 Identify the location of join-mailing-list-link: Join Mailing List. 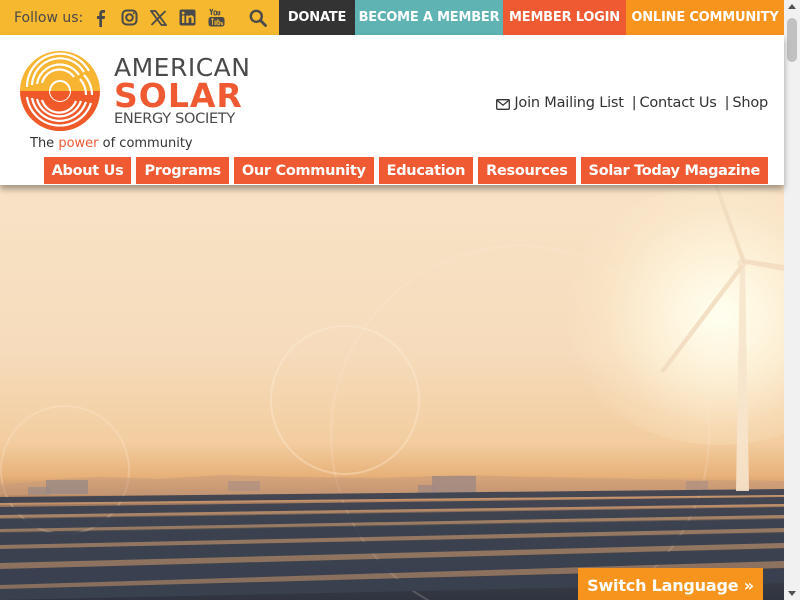
(569, 103).